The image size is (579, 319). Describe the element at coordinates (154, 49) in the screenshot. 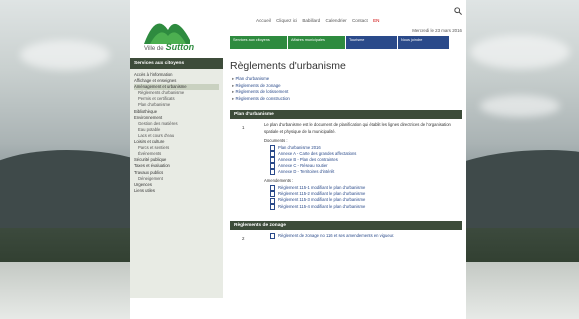

I see `logo-prefix: Ville de` at that location.